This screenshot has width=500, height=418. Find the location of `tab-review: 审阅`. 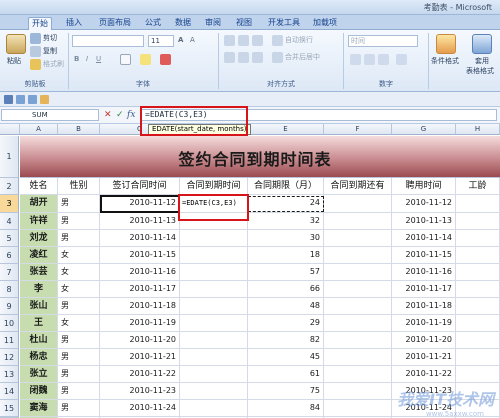

tab-review: 审阅 is located at coordinates (213, 23).